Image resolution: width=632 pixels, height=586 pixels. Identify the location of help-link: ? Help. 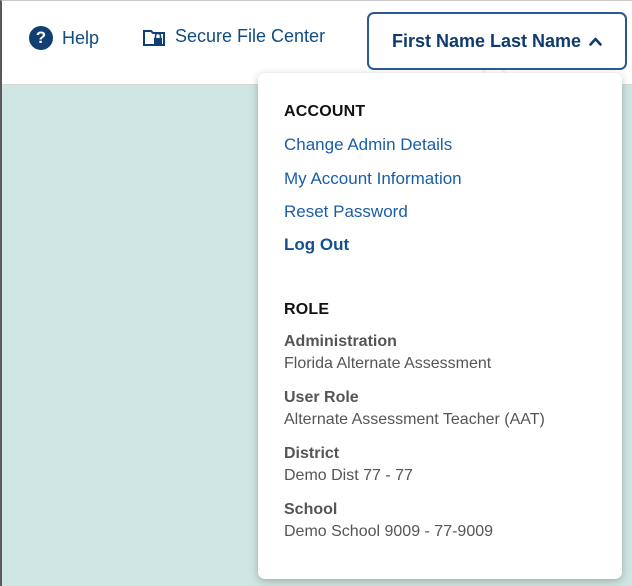
(64, 38).